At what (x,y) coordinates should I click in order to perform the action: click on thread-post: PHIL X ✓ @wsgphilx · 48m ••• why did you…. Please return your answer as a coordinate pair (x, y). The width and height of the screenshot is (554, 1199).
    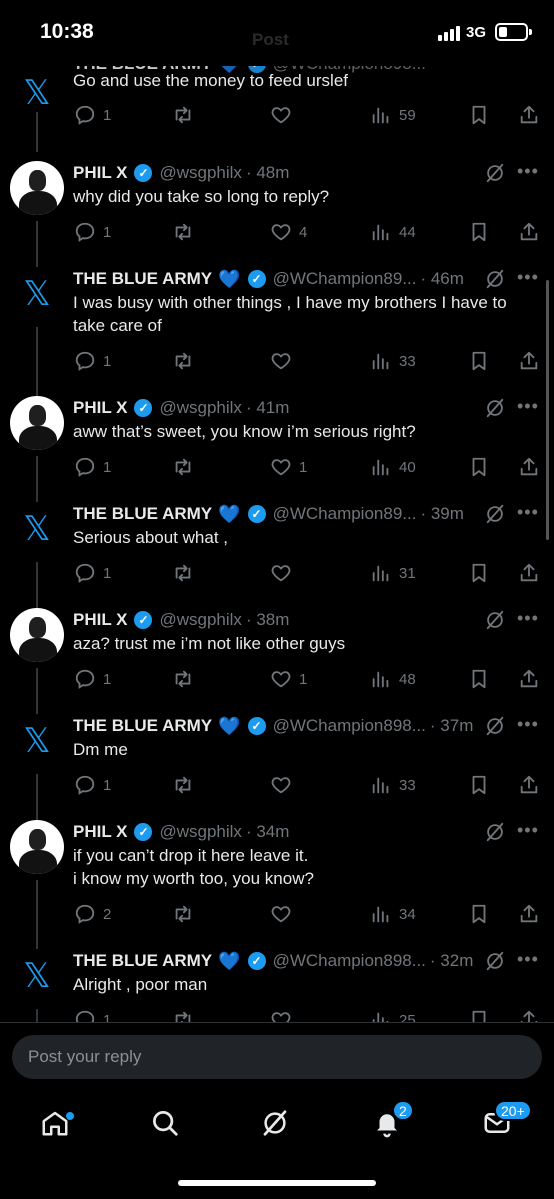
    Looking at the image, I should click on (277, 240).